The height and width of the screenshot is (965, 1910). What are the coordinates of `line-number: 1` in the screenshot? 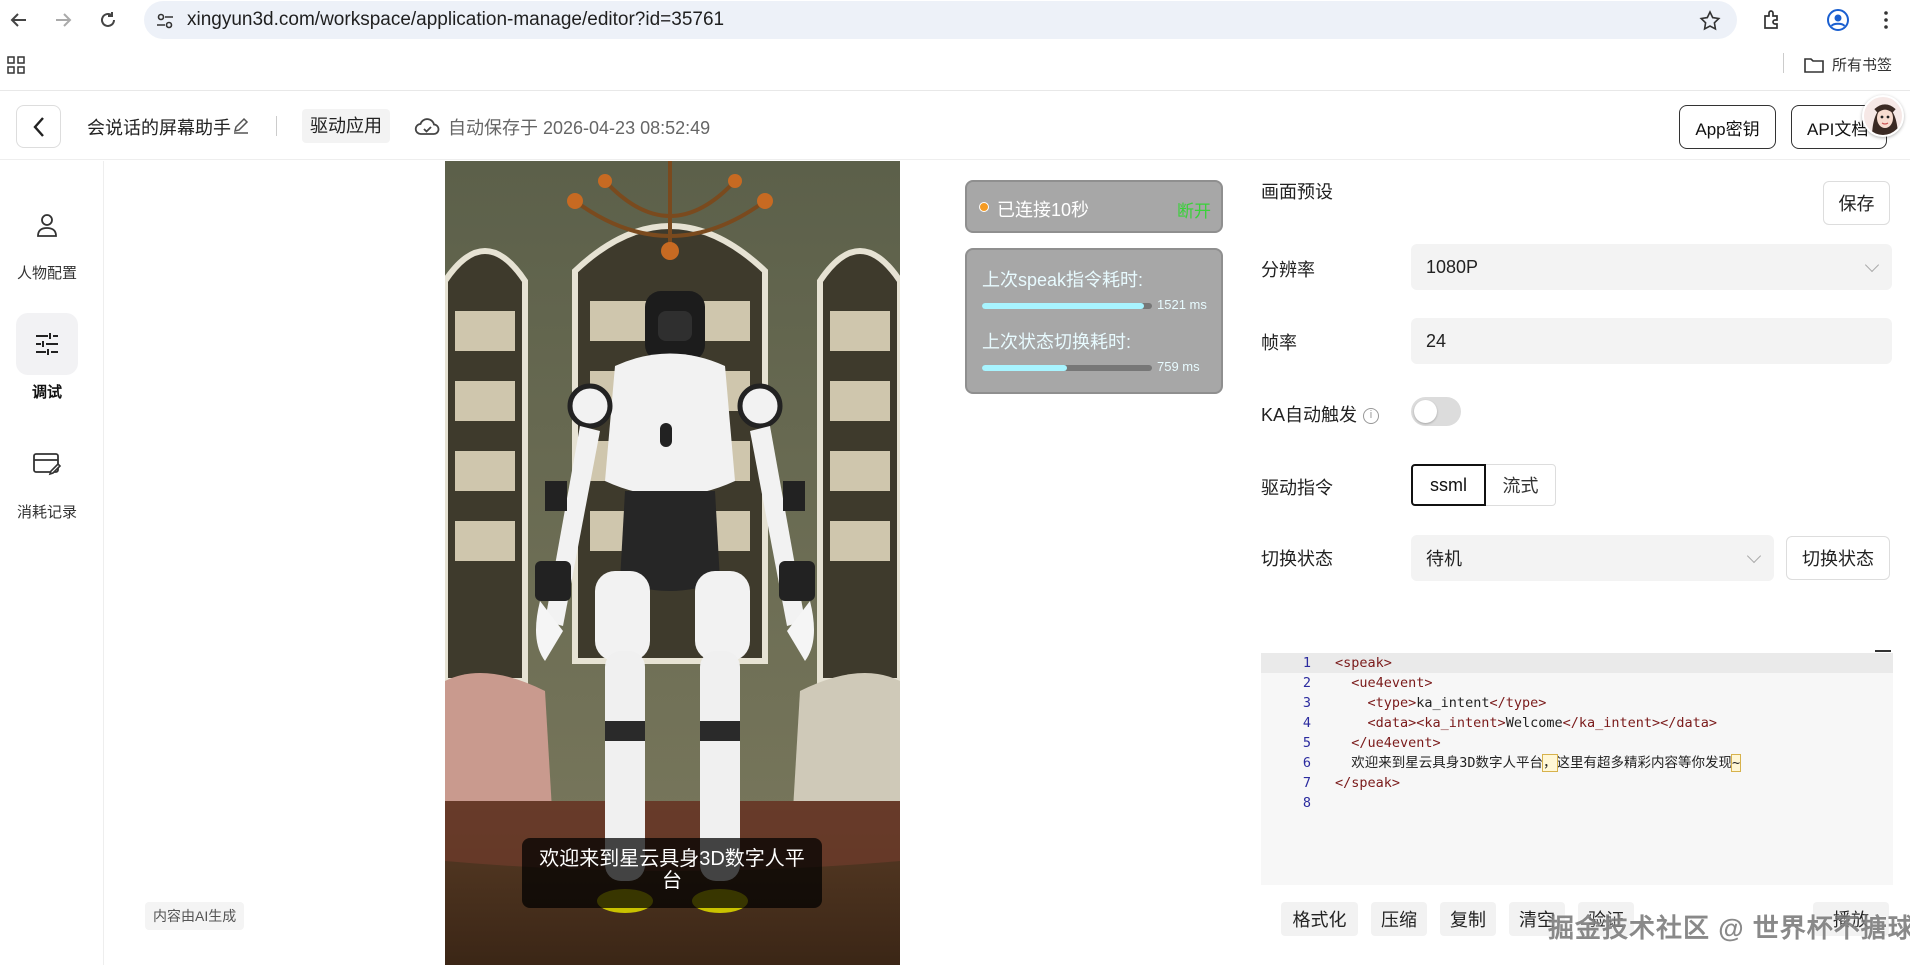 It's located at (1306, 663).